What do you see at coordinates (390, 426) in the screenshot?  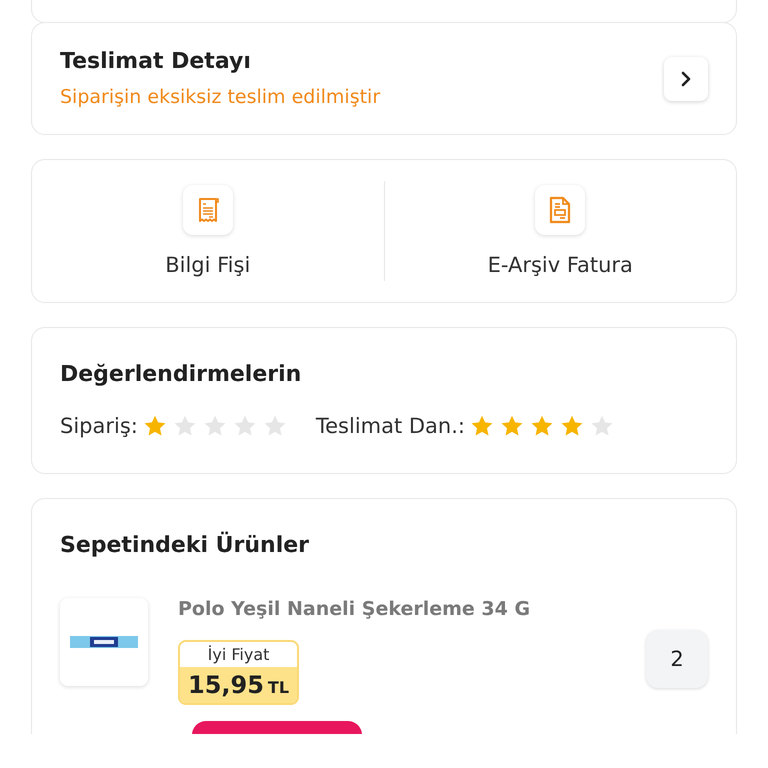 I see `rating-label: Teslimat Dan.:` at bounding box center [390, 426].